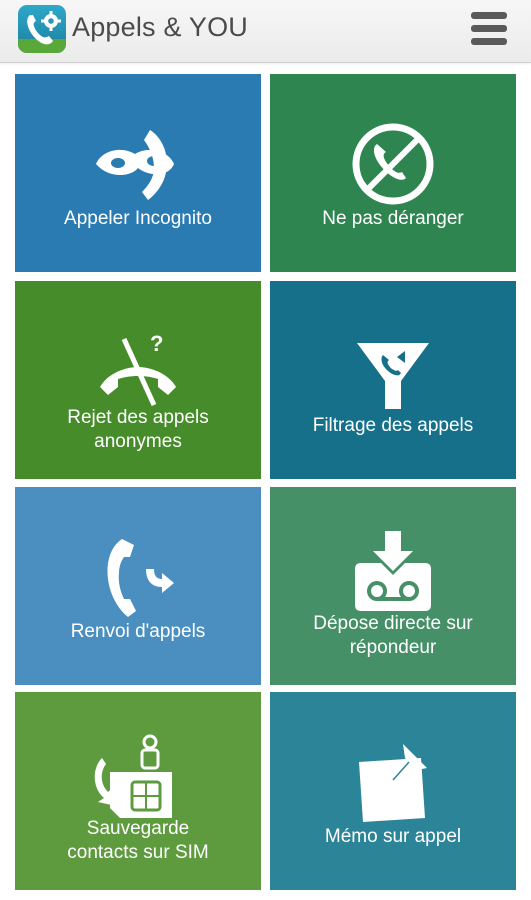 This screenshot has height=900, width=531. What do you see at coordinates (138, 218) in the screenshot?
I see `tile-label: Appeler Incognito` at bounding box center [138, 218].